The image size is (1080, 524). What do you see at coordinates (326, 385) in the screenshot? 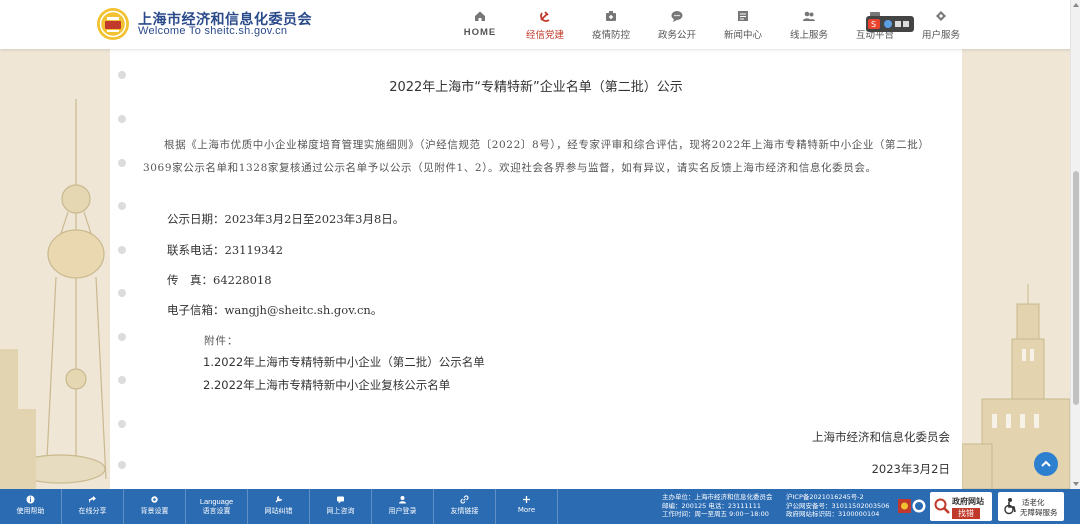
I see `attachment-link-2: 2.2022年上海市专精特新中小企业复核公示名单` at bounding box center [326, 385].